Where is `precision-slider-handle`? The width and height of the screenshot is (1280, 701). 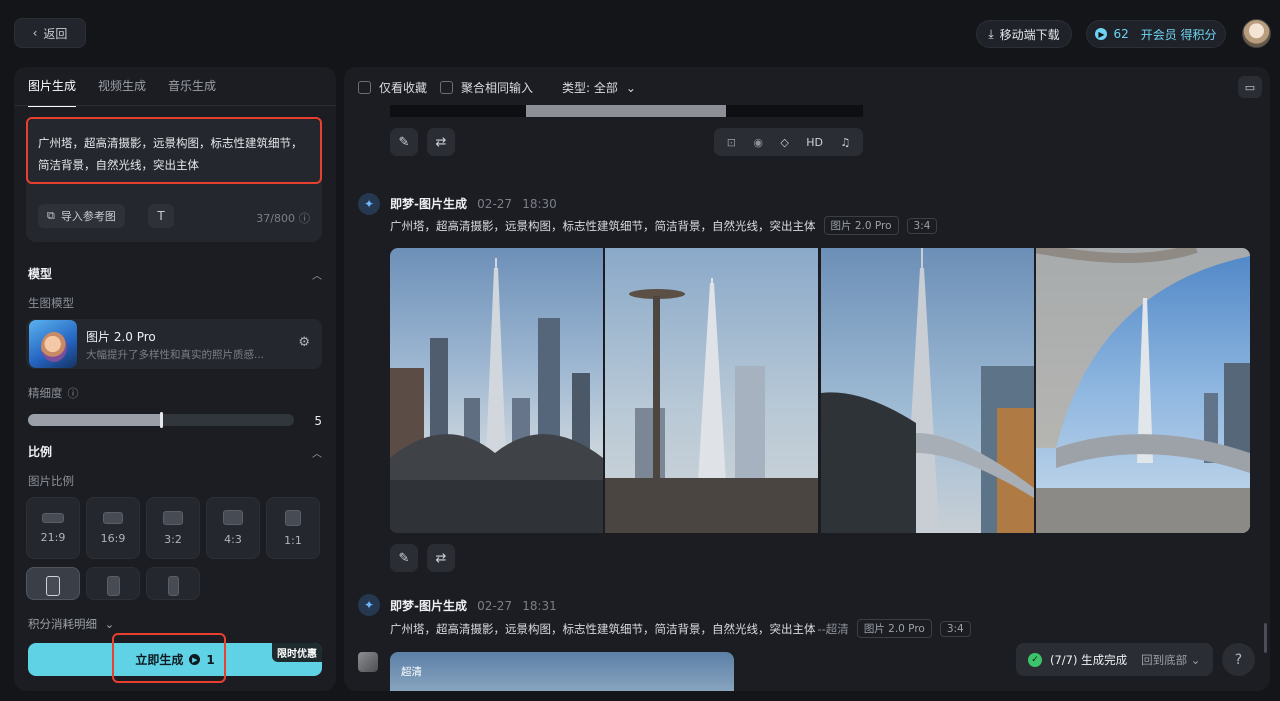 precision-slider-handle is located at coordinates (161, 420).